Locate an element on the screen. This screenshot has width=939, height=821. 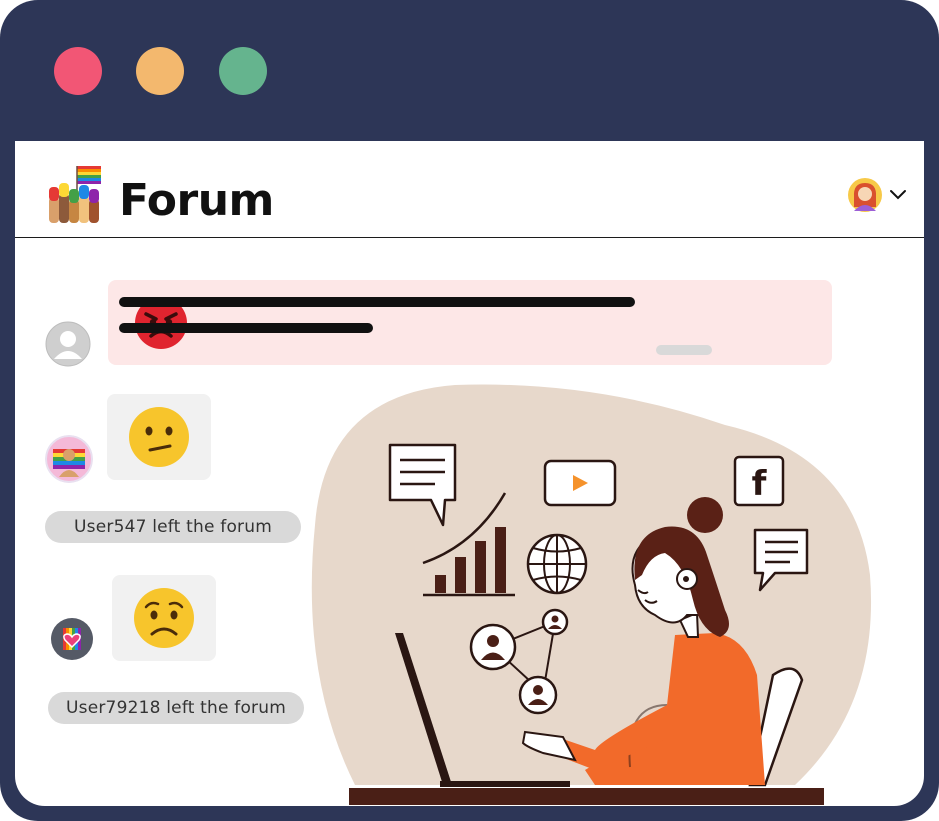
user-avatar-icon is located at coordinates (865, 195).